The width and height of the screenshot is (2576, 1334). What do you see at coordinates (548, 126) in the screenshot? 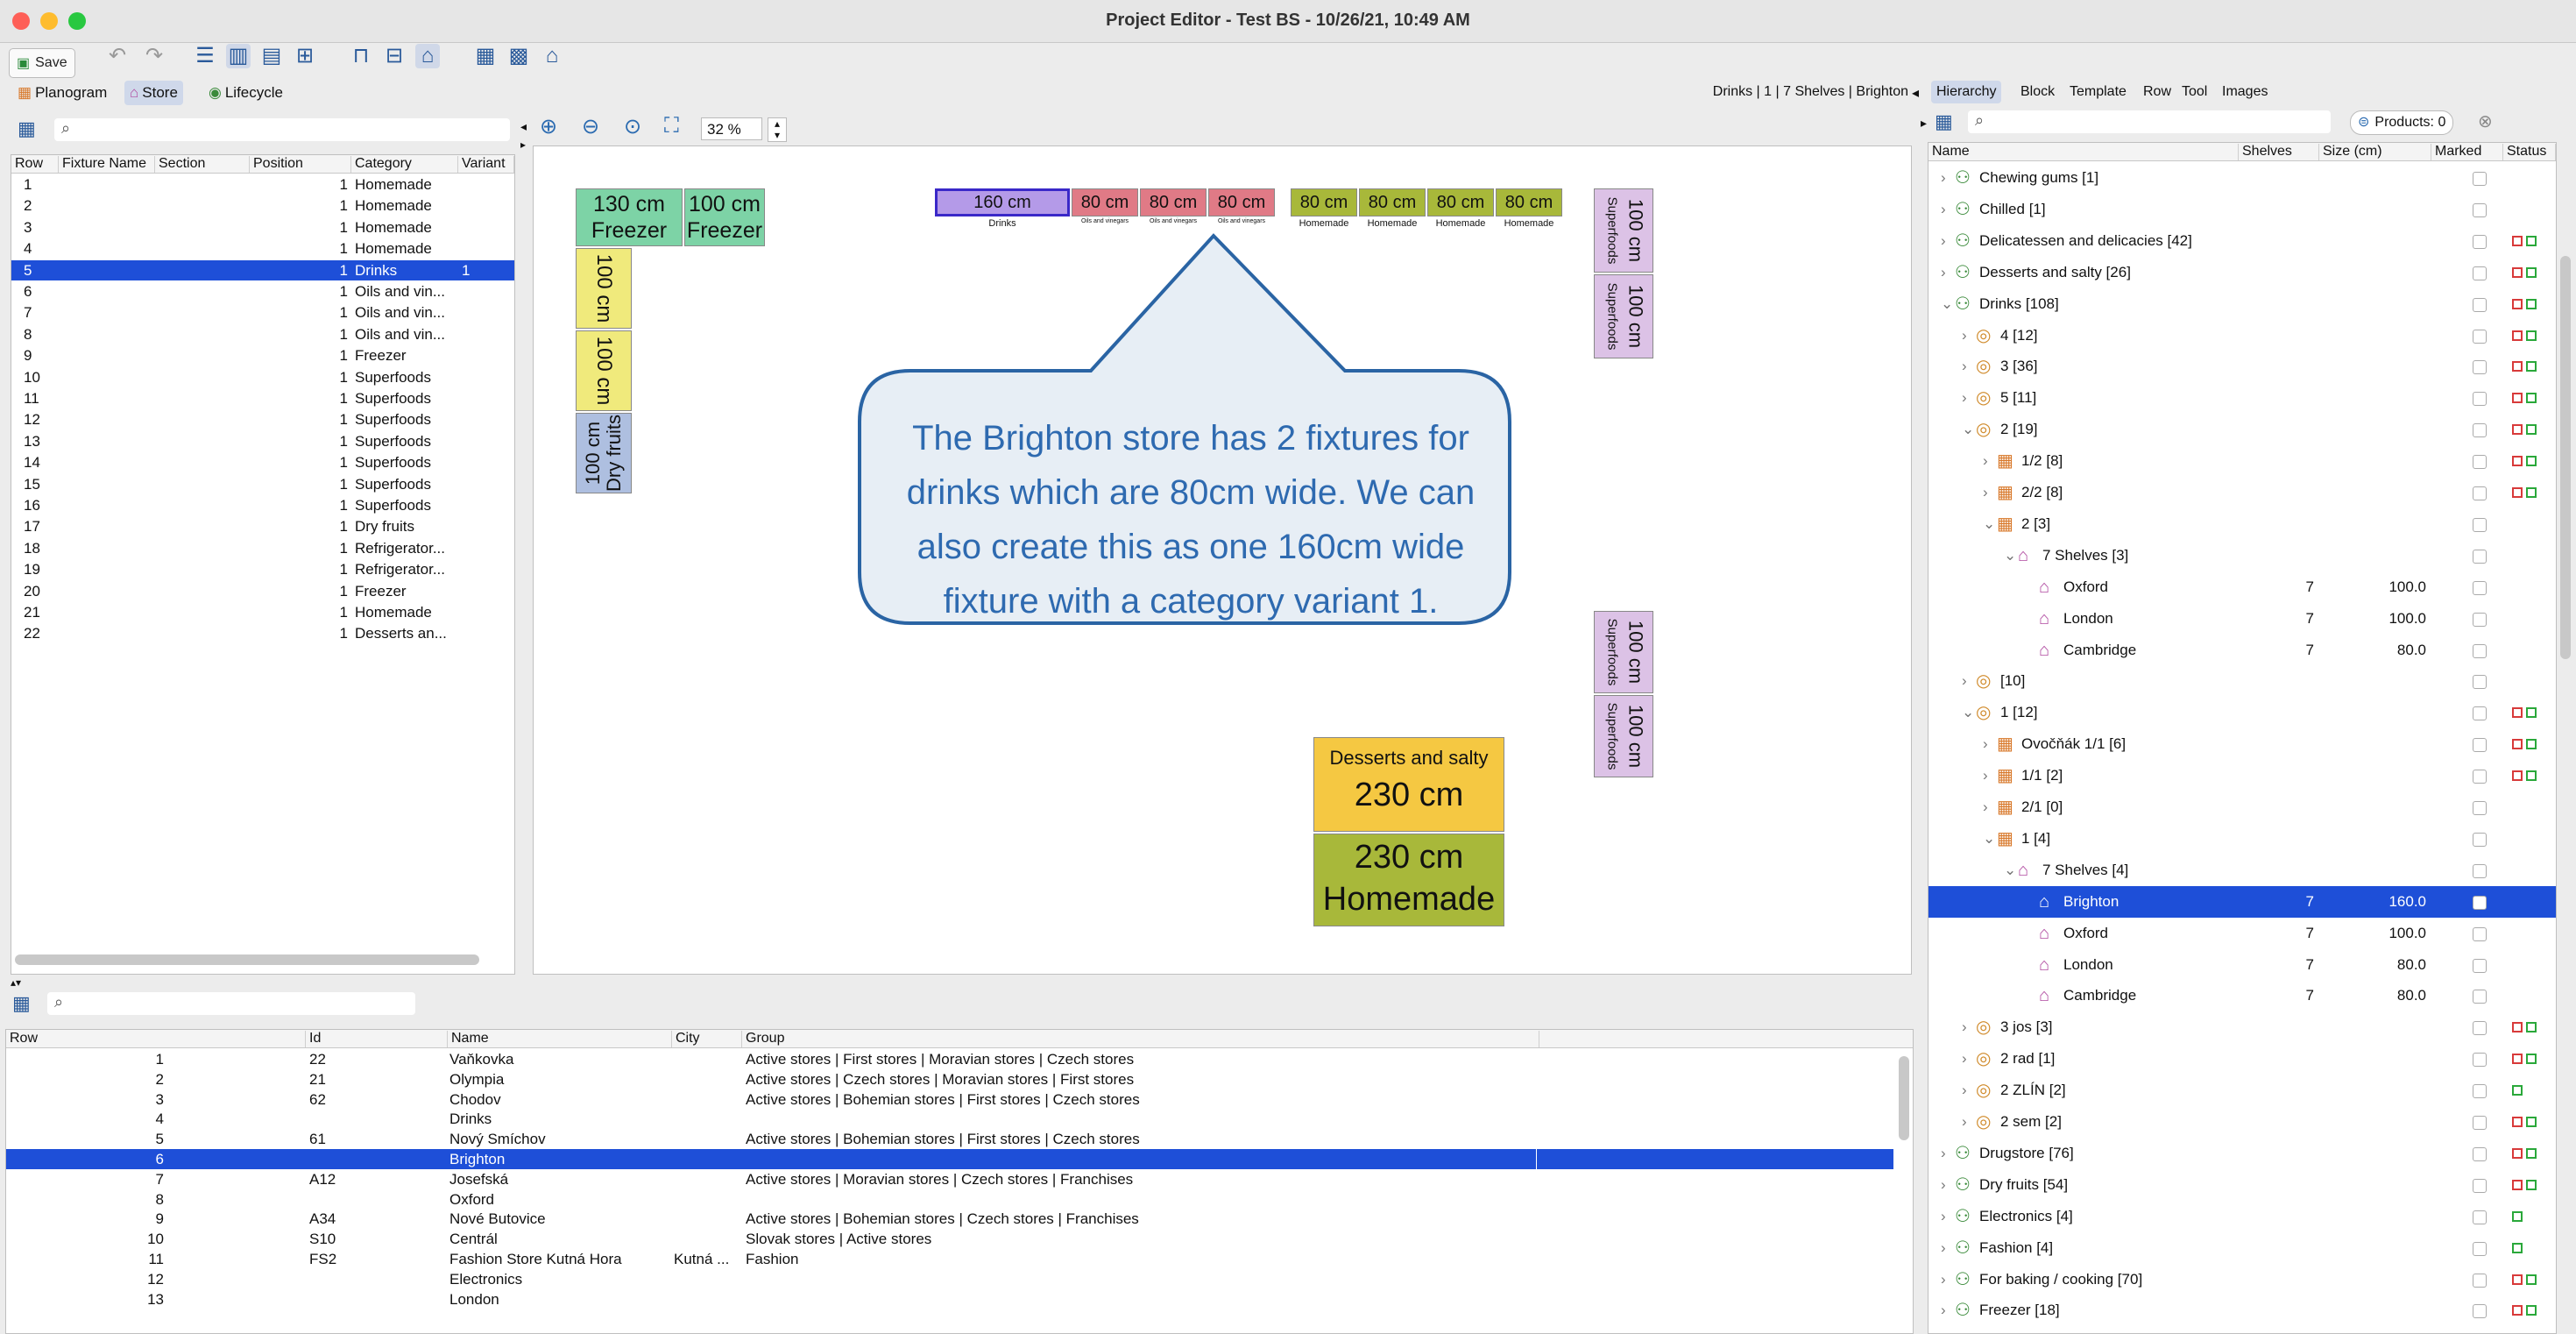
I see `zoom-in-icon: ⊕` at bounding box center [548, 126].